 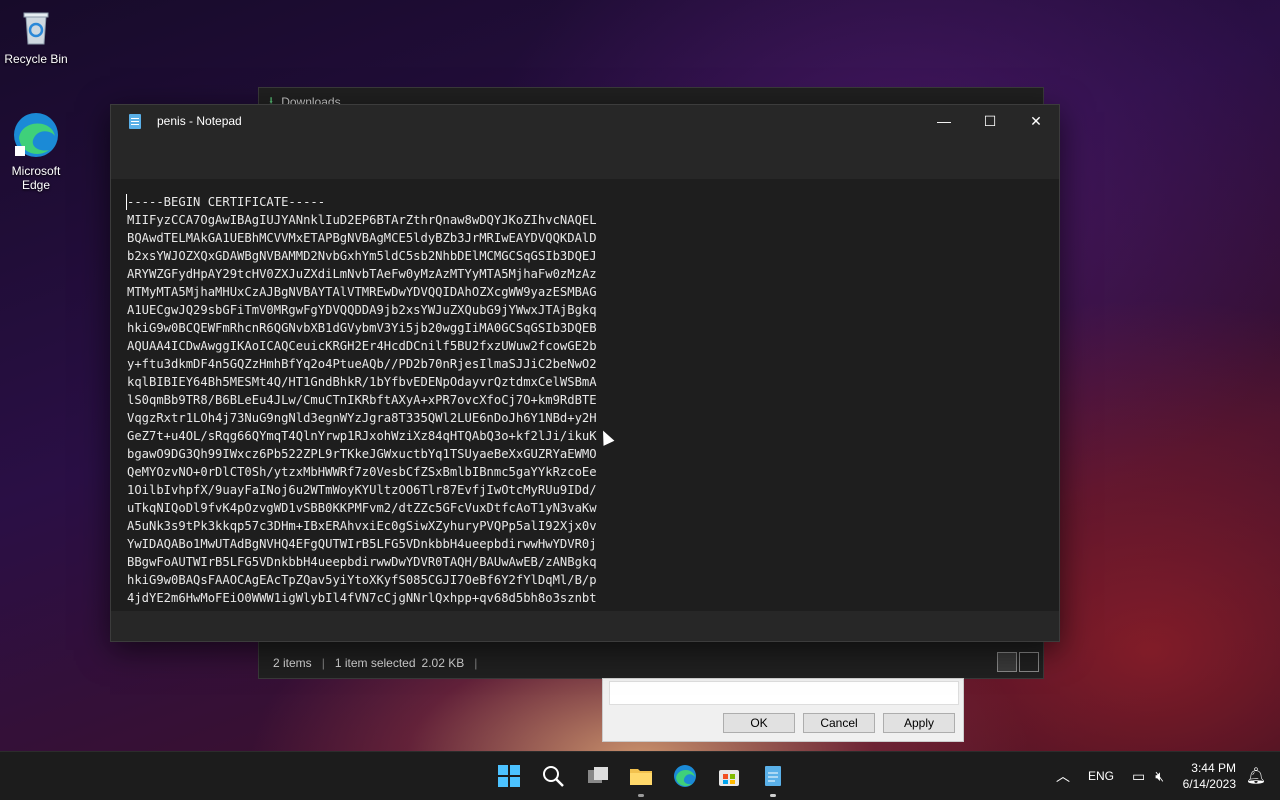 I want to click on task-view-icon, so click(x=598, y=776).